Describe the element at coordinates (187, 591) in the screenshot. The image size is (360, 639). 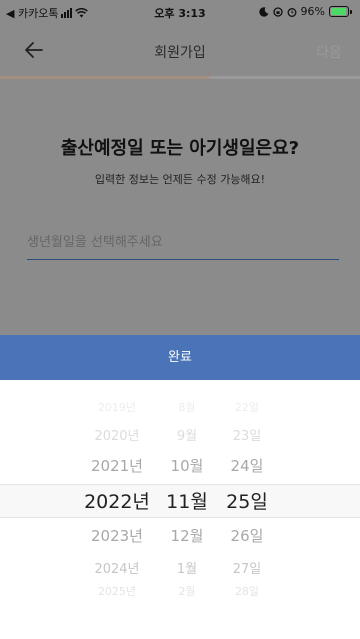
I see `month-option: 2월` at that location.